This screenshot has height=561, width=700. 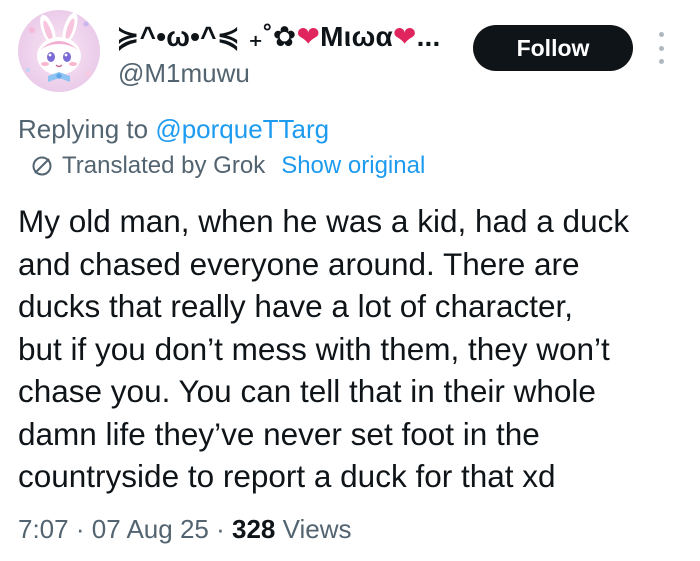 I want to click on display-name-name: Mιωα, so click(x=356, y=36).